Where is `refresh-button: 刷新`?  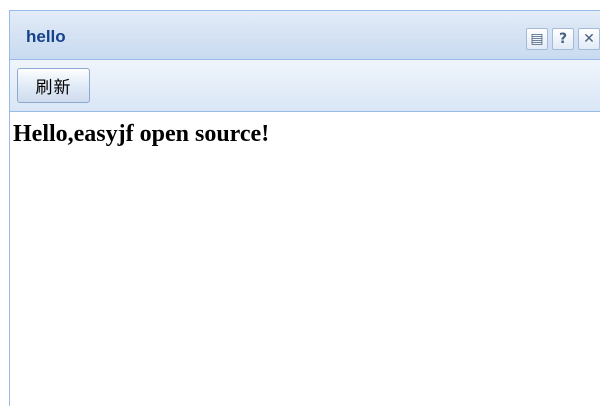 refresh-button: 刷新 is located at coordinates (53, 85).